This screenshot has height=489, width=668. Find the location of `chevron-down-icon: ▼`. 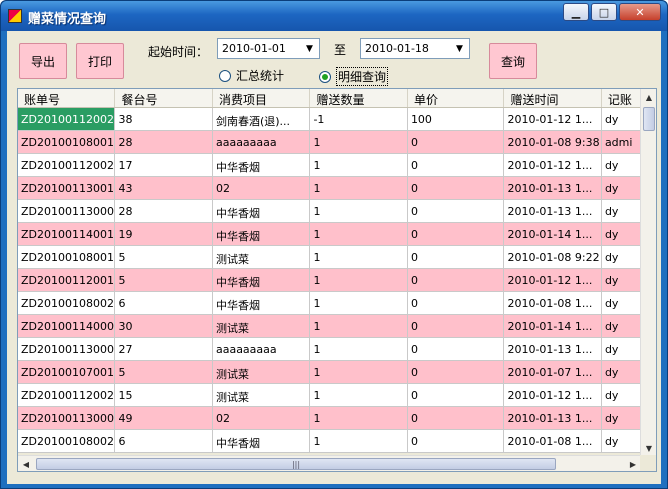

chevron-down-icon: ▼ is located at coordinates (309, 48).